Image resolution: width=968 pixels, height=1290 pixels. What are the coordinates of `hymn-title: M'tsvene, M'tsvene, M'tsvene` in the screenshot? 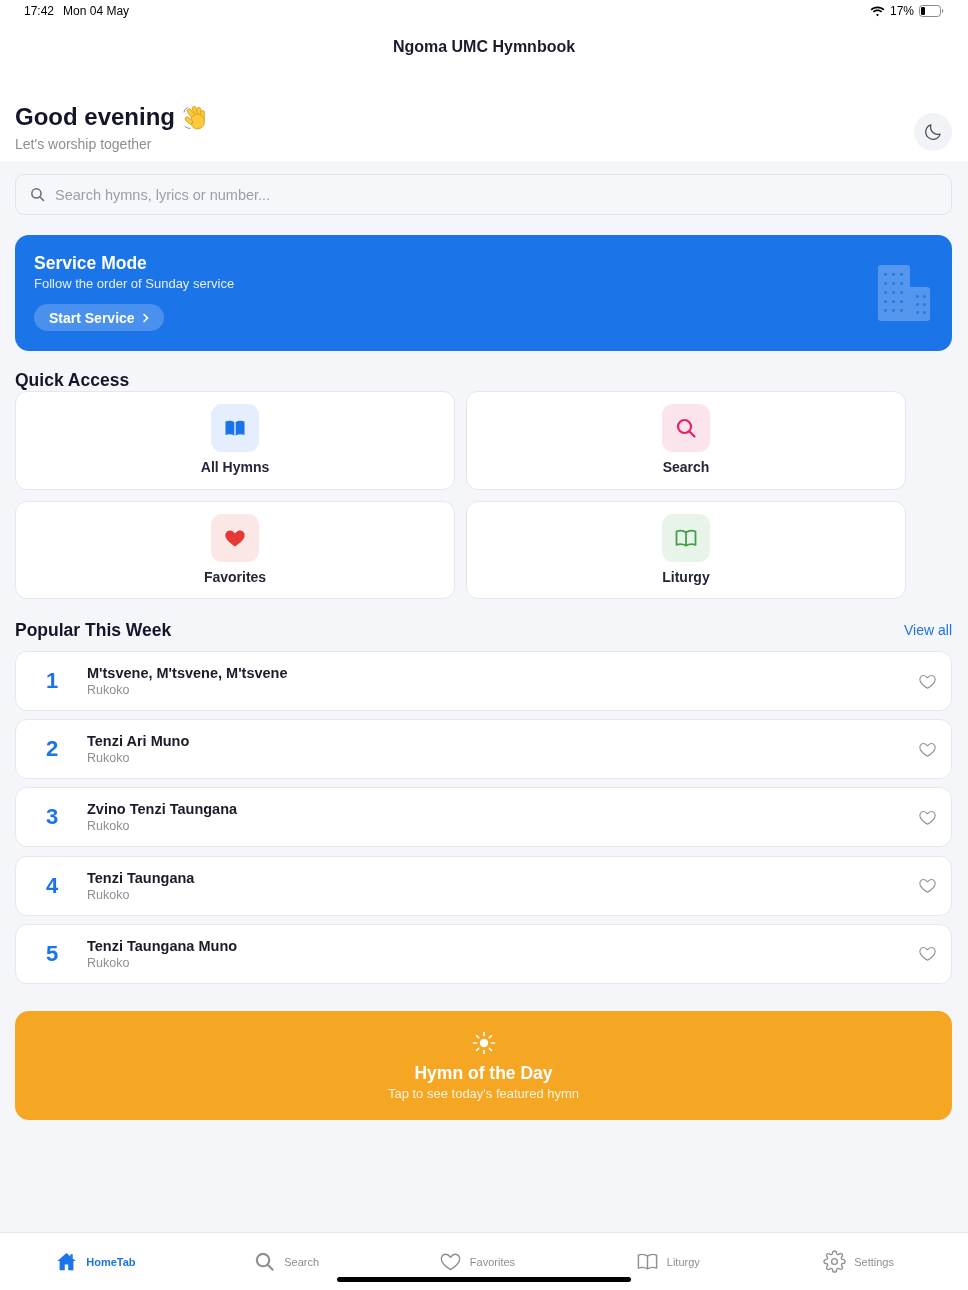 It's located at (187, 673).